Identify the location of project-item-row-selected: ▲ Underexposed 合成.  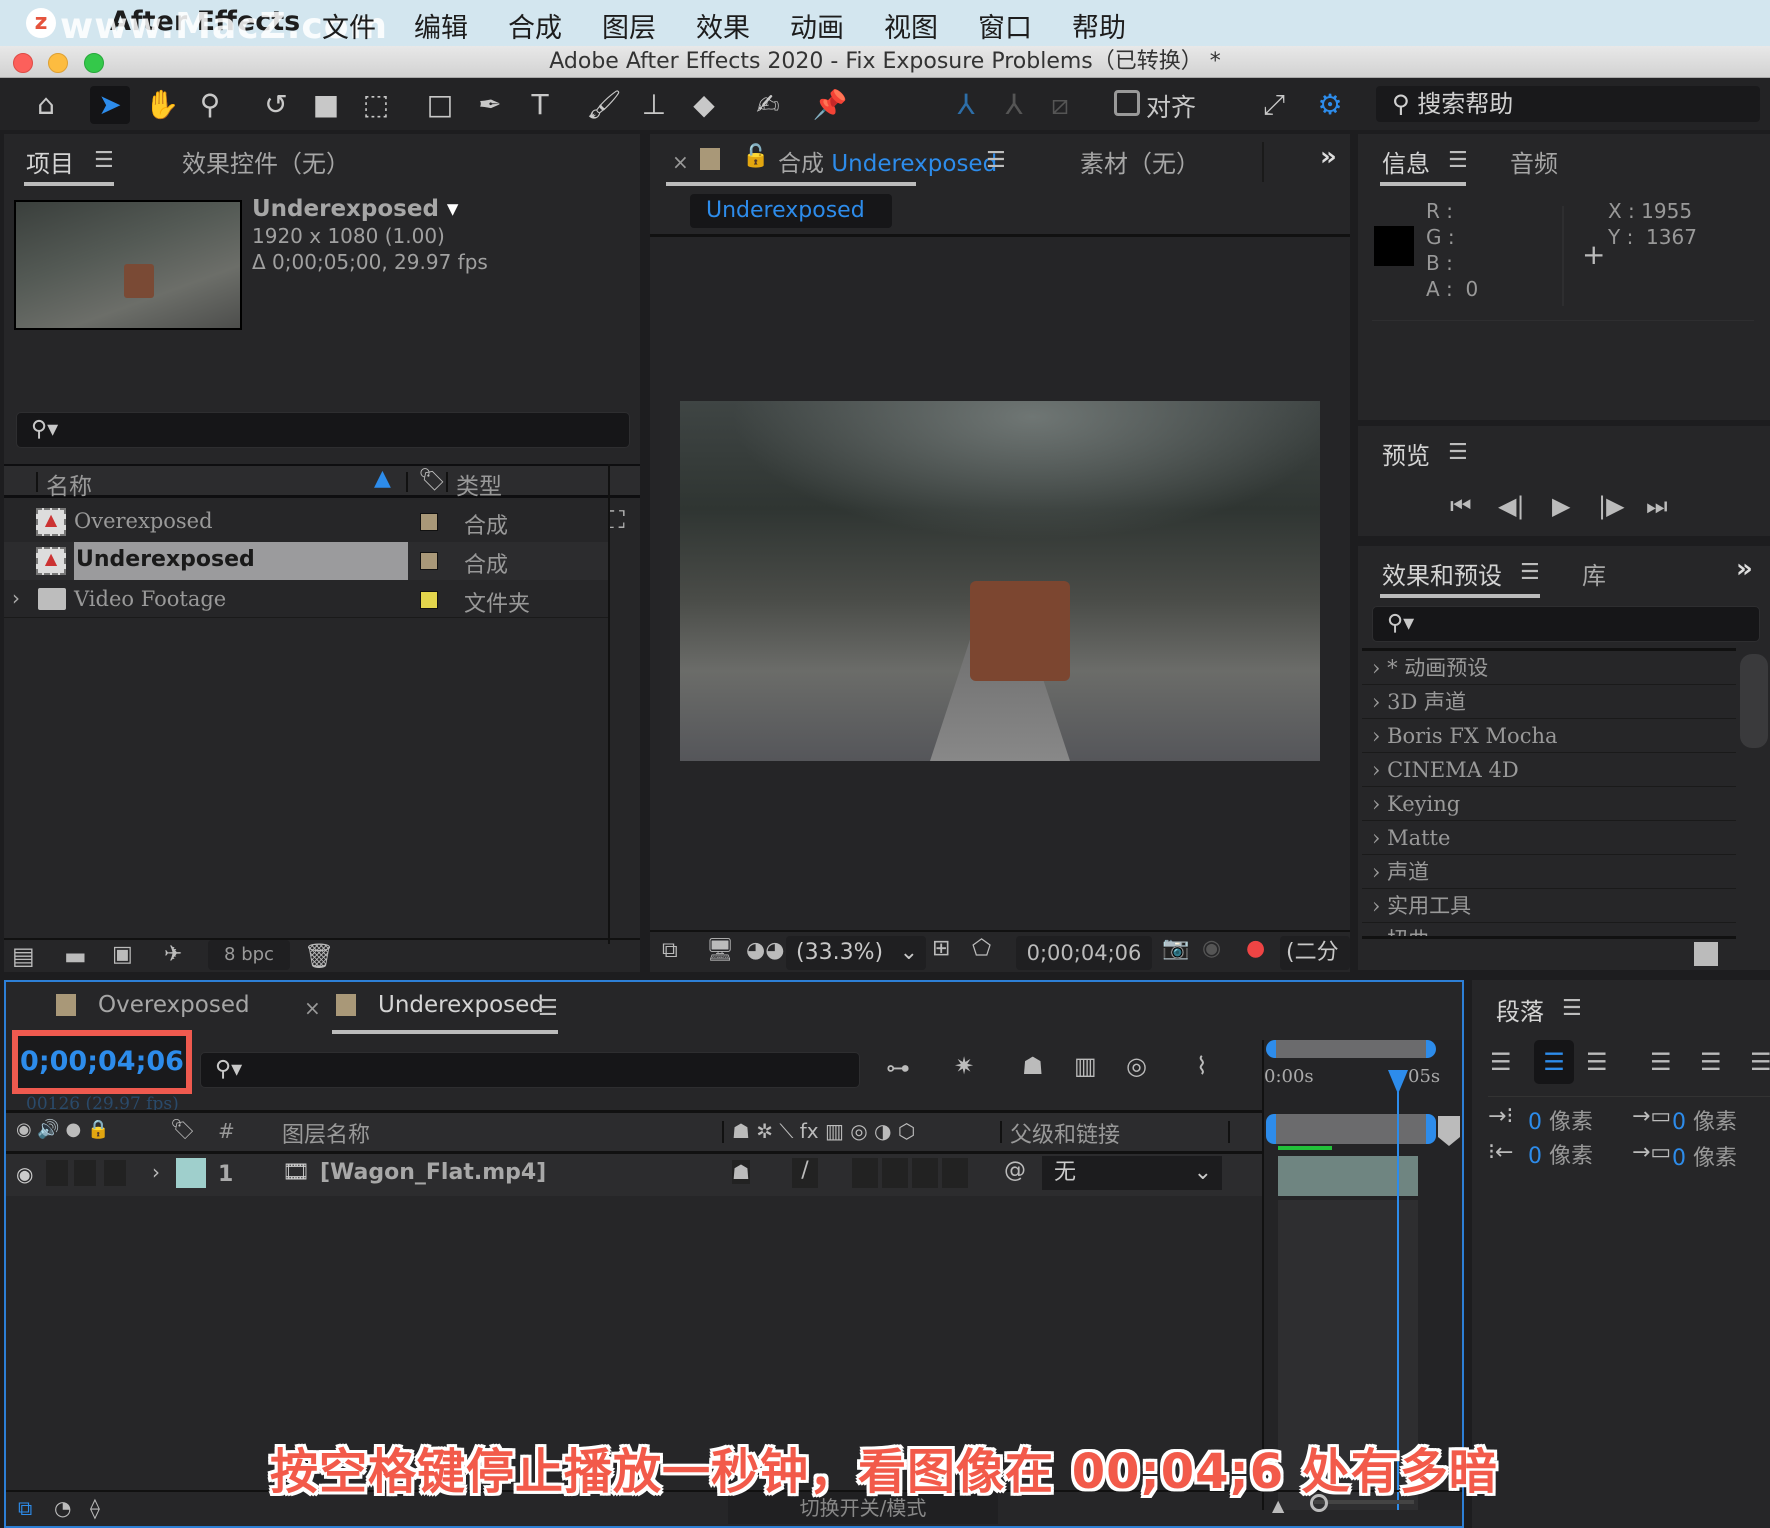
(306, 561).